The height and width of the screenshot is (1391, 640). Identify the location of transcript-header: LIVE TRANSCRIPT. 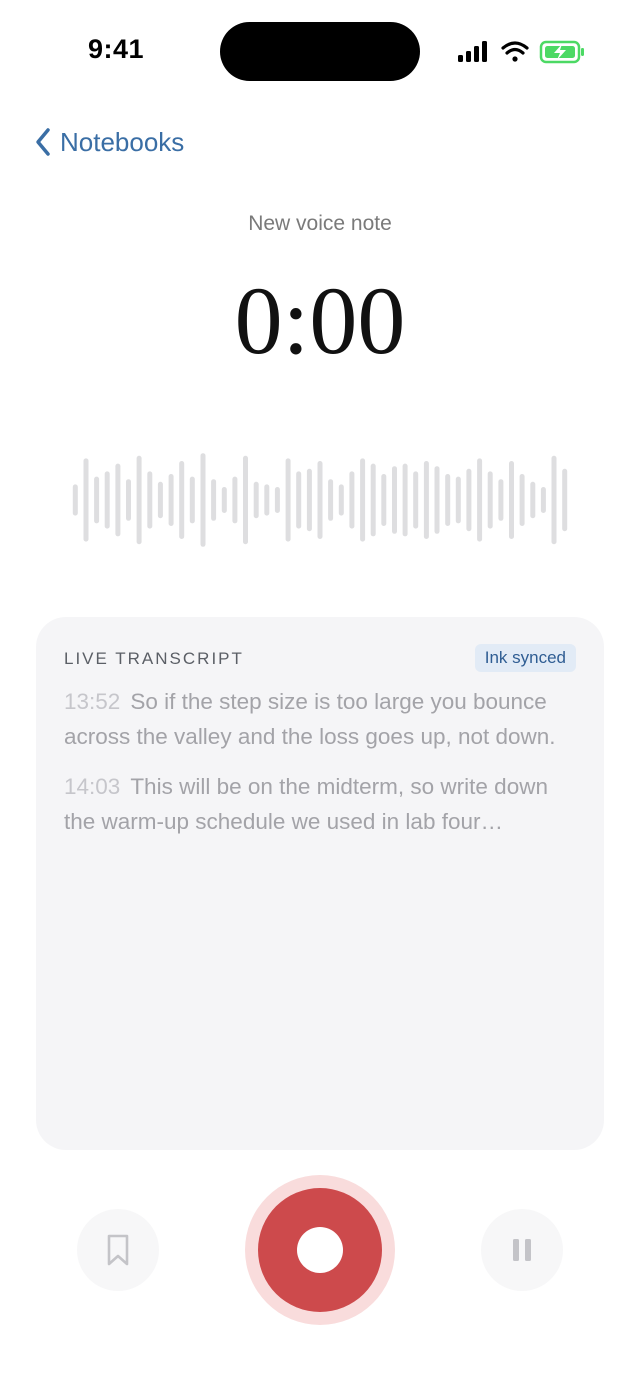
(154, 658).